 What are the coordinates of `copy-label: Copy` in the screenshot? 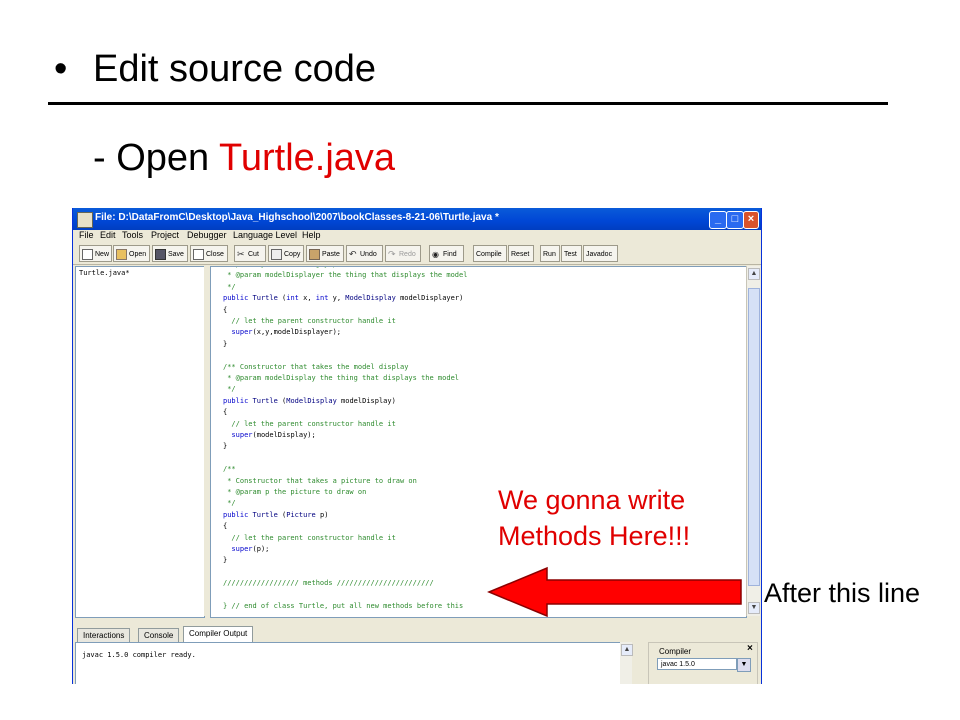 It's located at (292, 254).